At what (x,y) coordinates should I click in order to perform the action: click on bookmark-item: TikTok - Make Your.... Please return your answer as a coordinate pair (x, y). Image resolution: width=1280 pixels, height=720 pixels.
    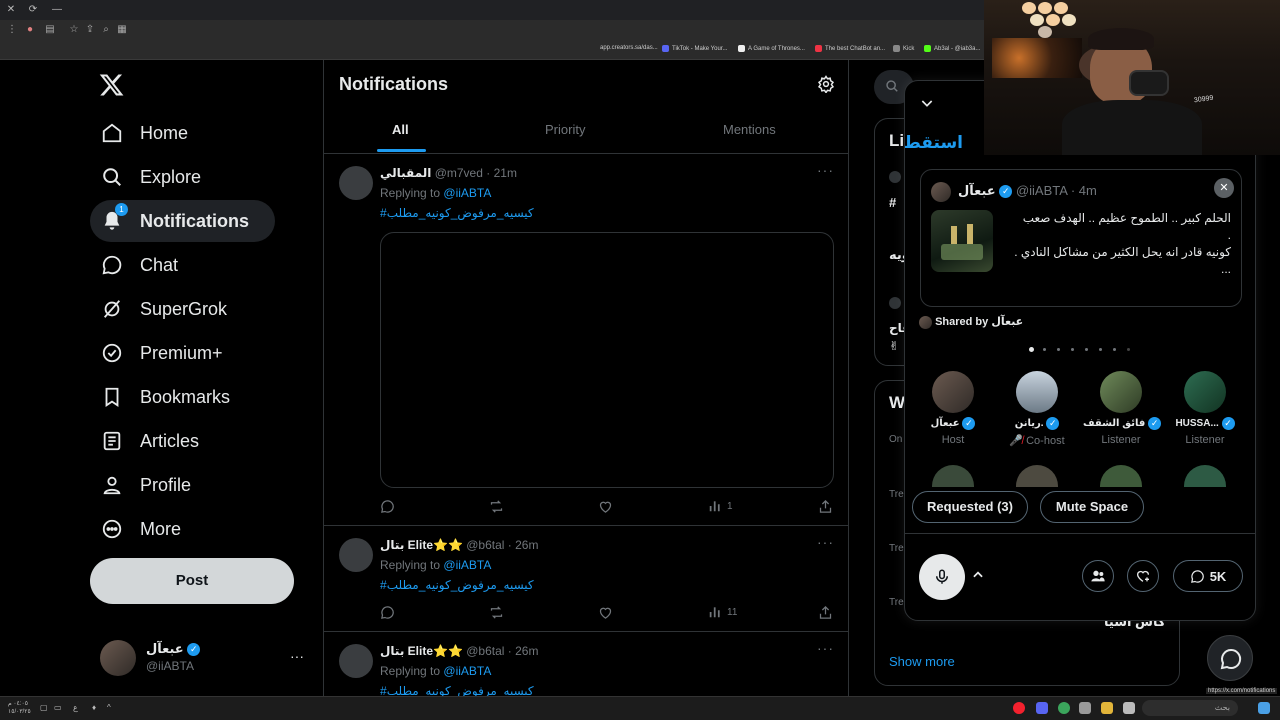
    Looking at the image, I should click on (694, 48).